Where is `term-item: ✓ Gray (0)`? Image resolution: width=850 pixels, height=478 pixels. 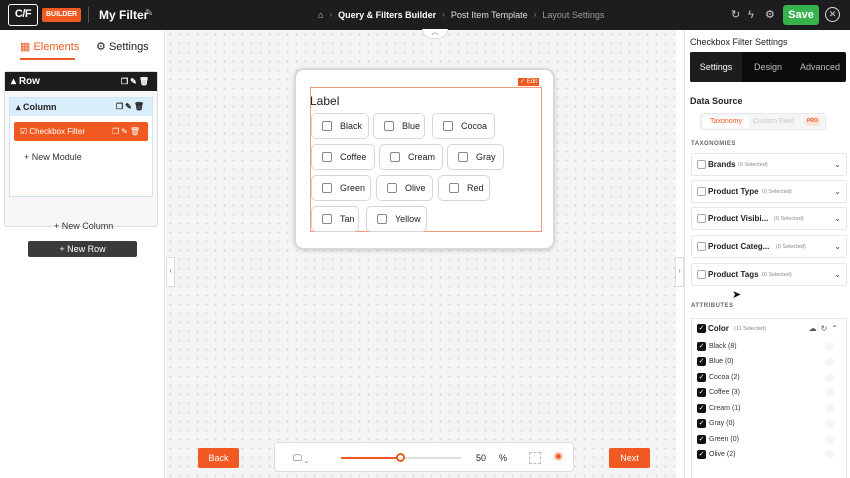 term-item: ✓ Gray (0) is located at coordinates (769, 424).